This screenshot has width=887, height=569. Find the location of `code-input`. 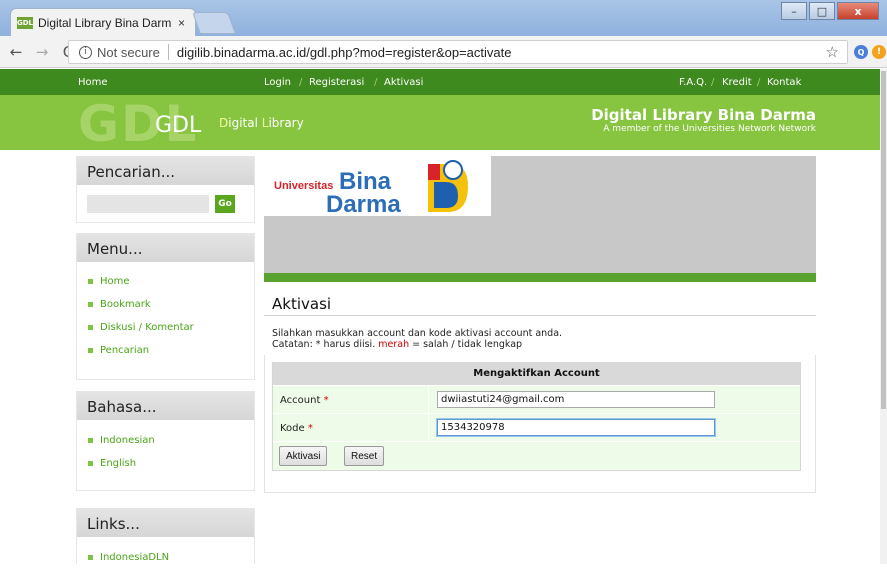

code-input is located at coordinates (576, 427).